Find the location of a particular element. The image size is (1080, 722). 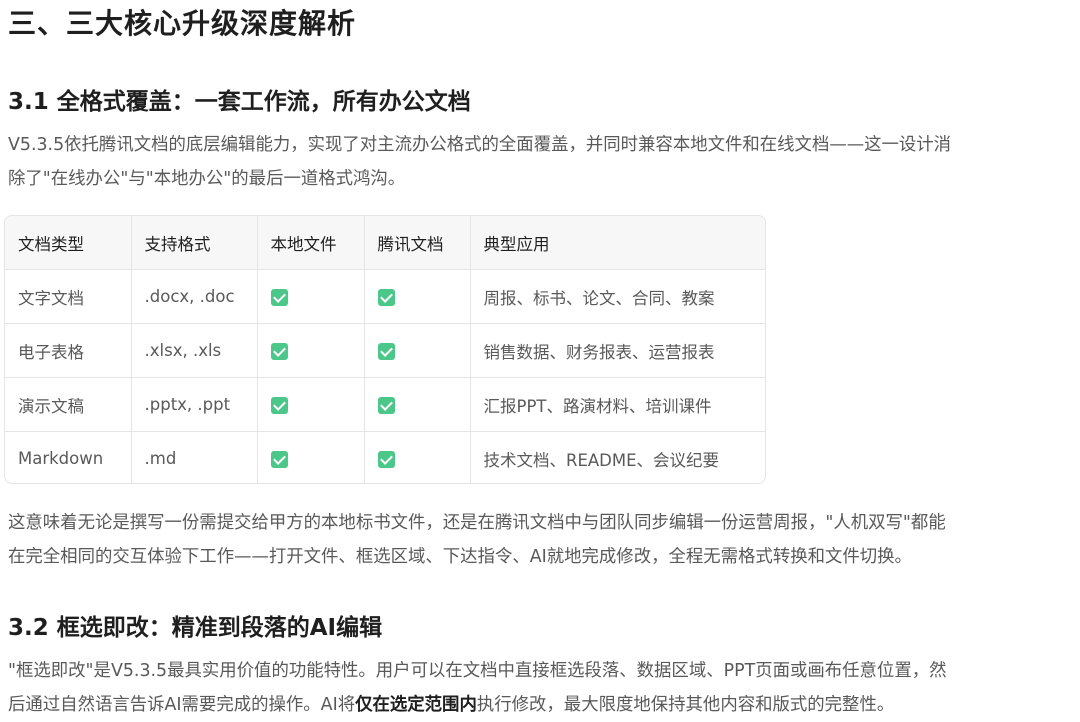

s32-line-2-start: 后通过自然语言告诉AI需要完成的操作。AI将 is located at coordinates (182, 705).